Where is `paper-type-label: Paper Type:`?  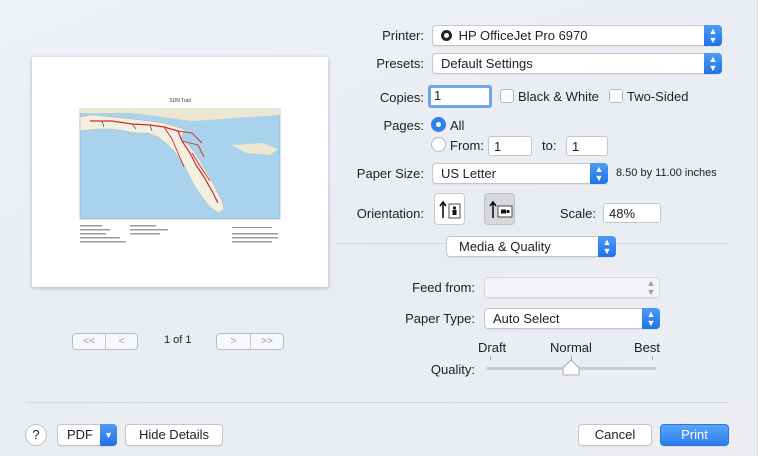 paper-type-label: Paper Type: is located at coordinates (440, 318).